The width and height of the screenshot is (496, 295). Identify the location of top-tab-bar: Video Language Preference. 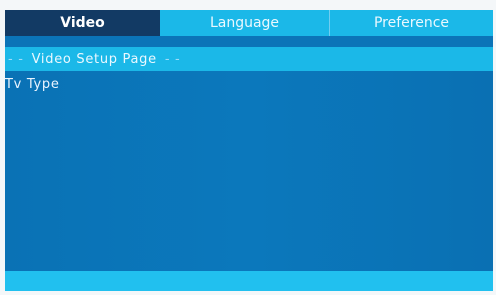
(249, 23).